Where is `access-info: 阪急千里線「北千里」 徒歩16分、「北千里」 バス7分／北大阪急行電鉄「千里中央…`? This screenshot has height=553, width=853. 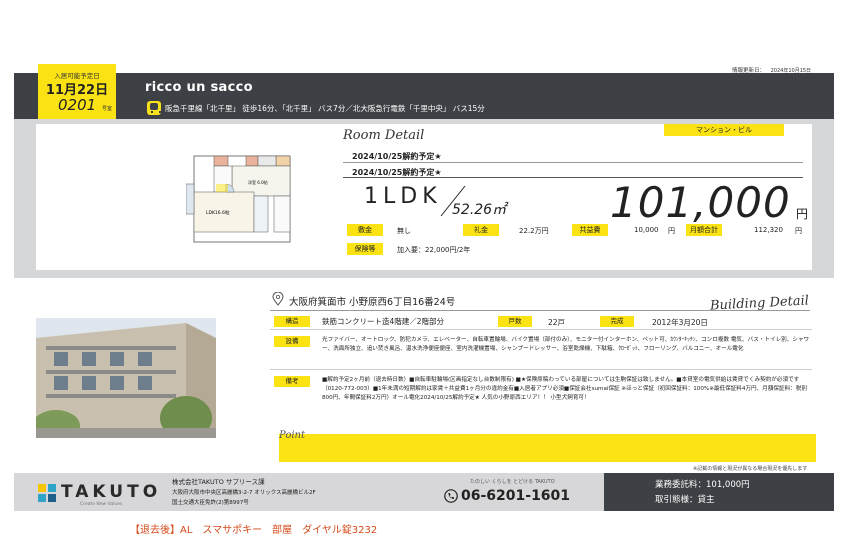 access-info: 阪急千里線「北千里」 徒歩16分、「北千里」 バス7分／北大阪急行電鉄「千里中央… is located at coordinates (325, 108).